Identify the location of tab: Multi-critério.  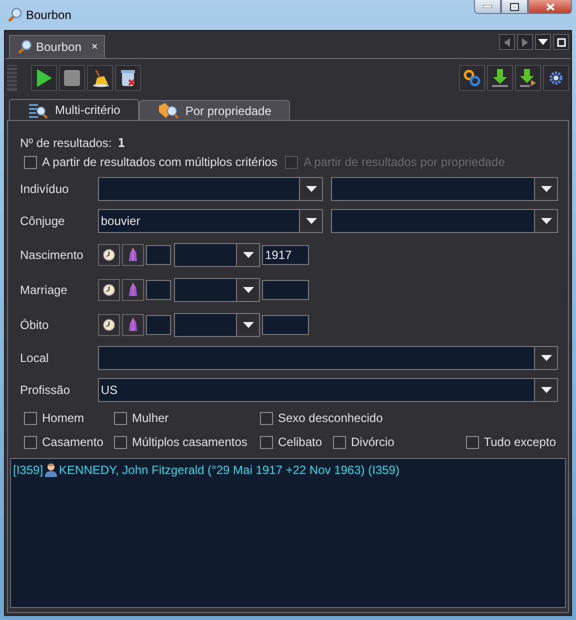
(74, 109).